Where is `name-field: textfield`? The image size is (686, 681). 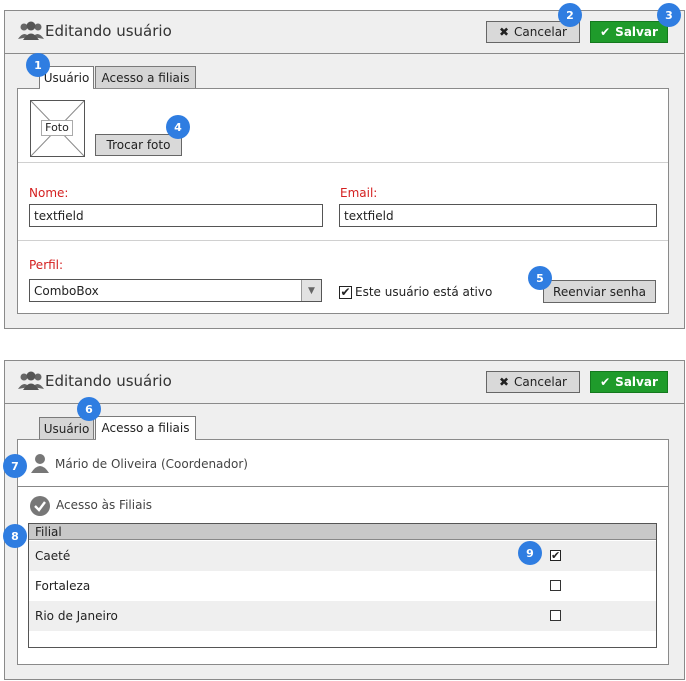 name-field: textfield is located at coordinates (176, 215).